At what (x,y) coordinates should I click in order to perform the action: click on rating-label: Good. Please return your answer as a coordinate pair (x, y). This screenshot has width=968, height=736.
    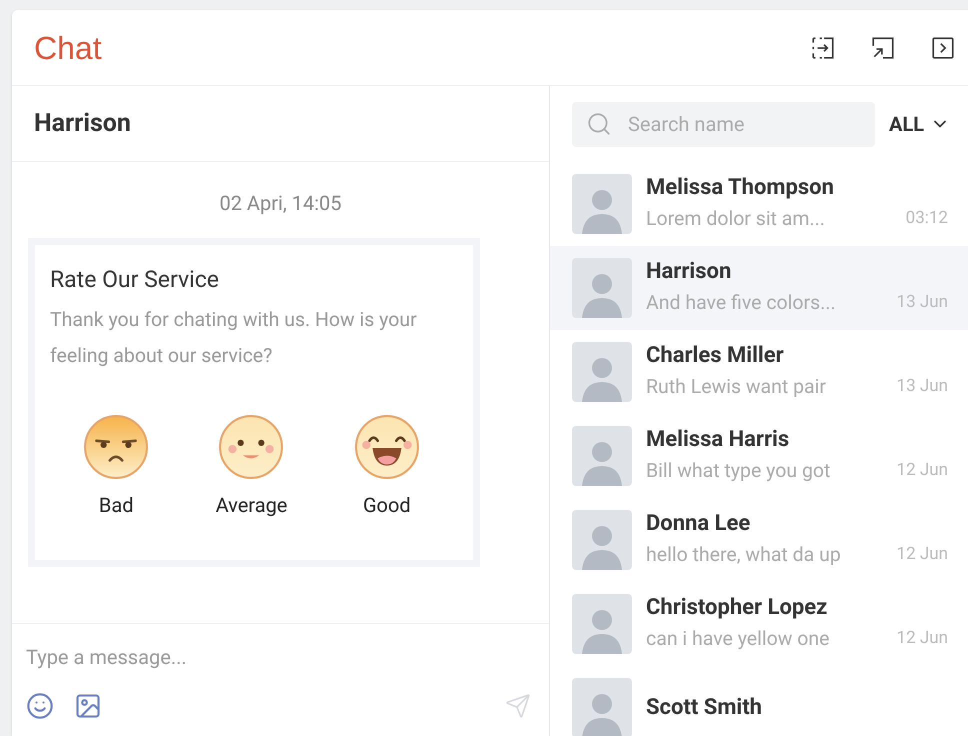
    Looking at the image, I should click on (386, 505).